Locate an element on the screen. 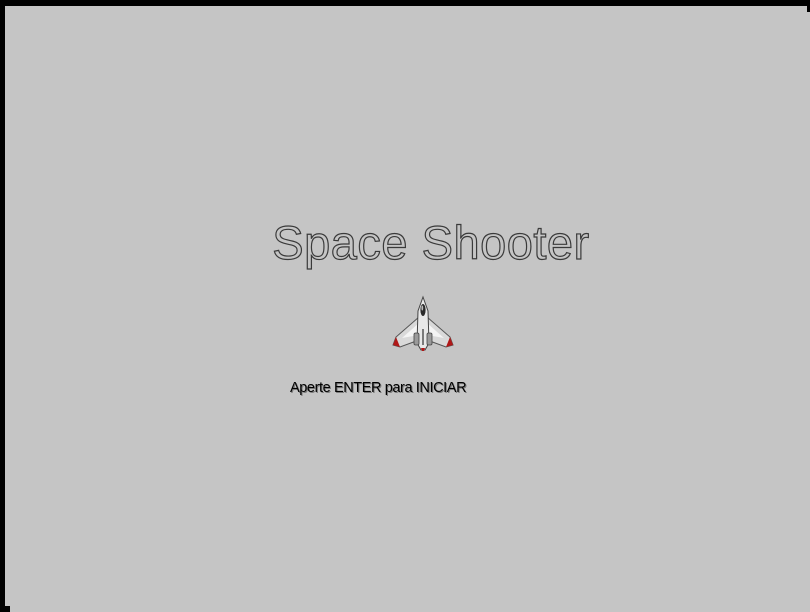  game-title: Space Shooter is located at coordinates (431, 242).